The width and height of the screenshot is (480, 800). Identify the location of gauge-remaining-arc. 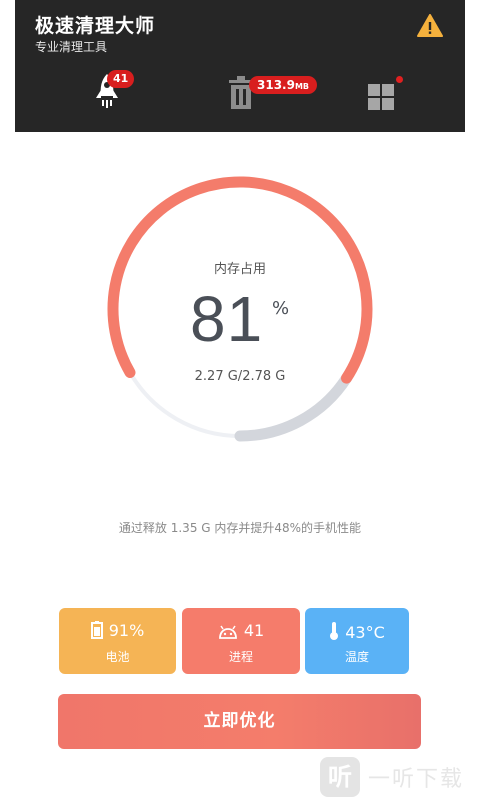
(293, 407).